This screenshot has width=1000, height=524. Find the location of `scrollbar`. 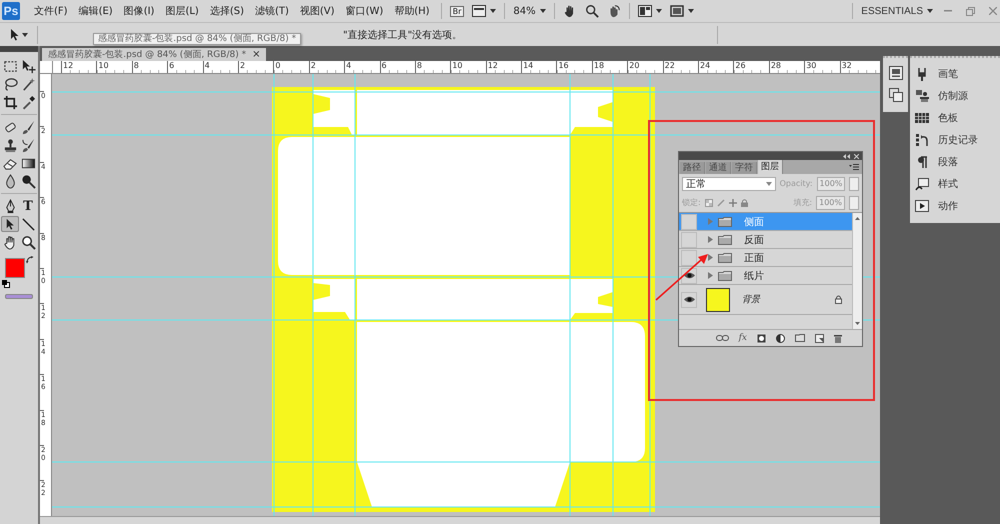

scrollbar is located at coordinates (857, 271).